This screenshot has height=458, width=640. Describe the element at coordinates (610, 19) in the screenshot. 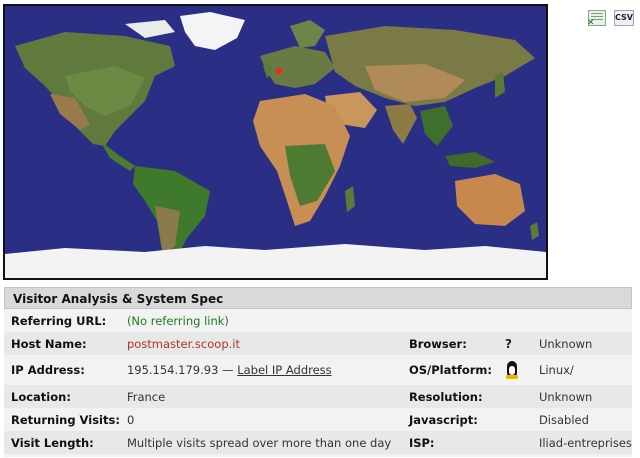

I see `export-toolbar: CSV` at that location.